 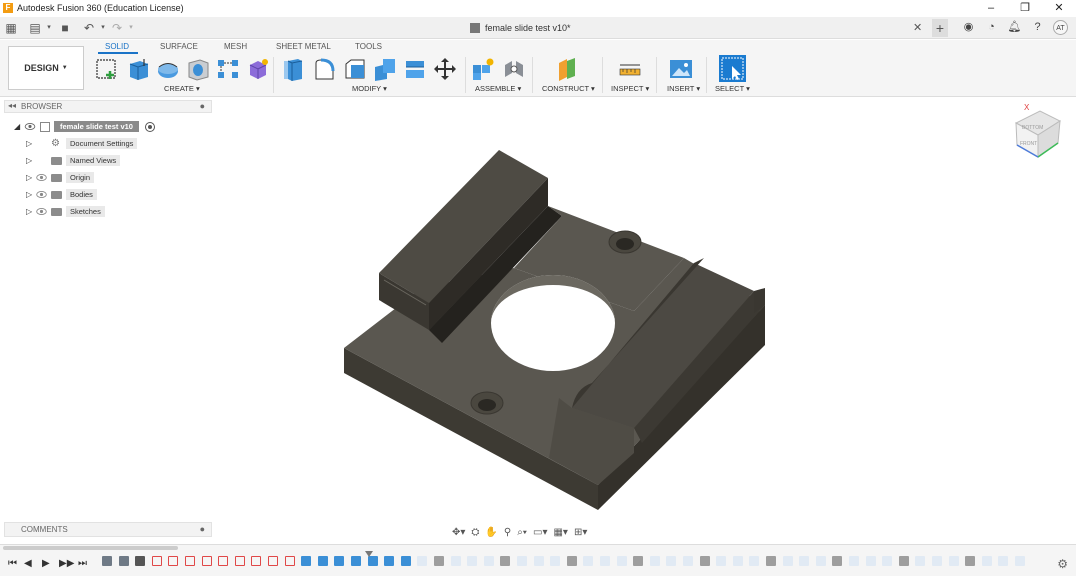 I want to click on play-icon: ▶, so click(x=46, y=563).